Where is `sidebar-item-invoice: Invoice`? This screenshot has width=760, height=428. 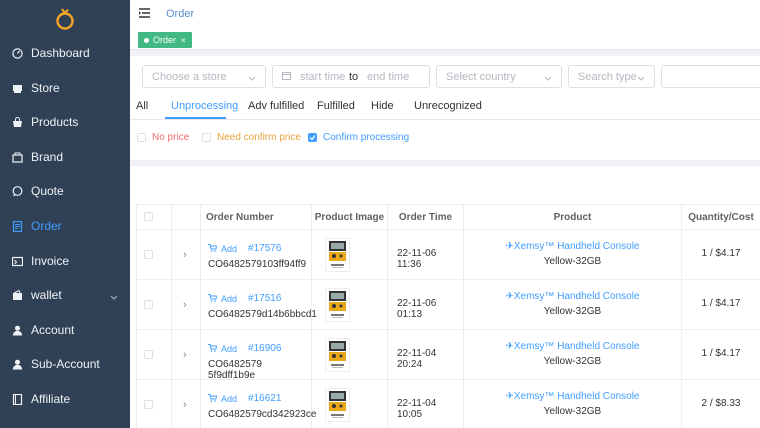
sidebar-item-invoice: Invoice is located at coordinates (65, 261).